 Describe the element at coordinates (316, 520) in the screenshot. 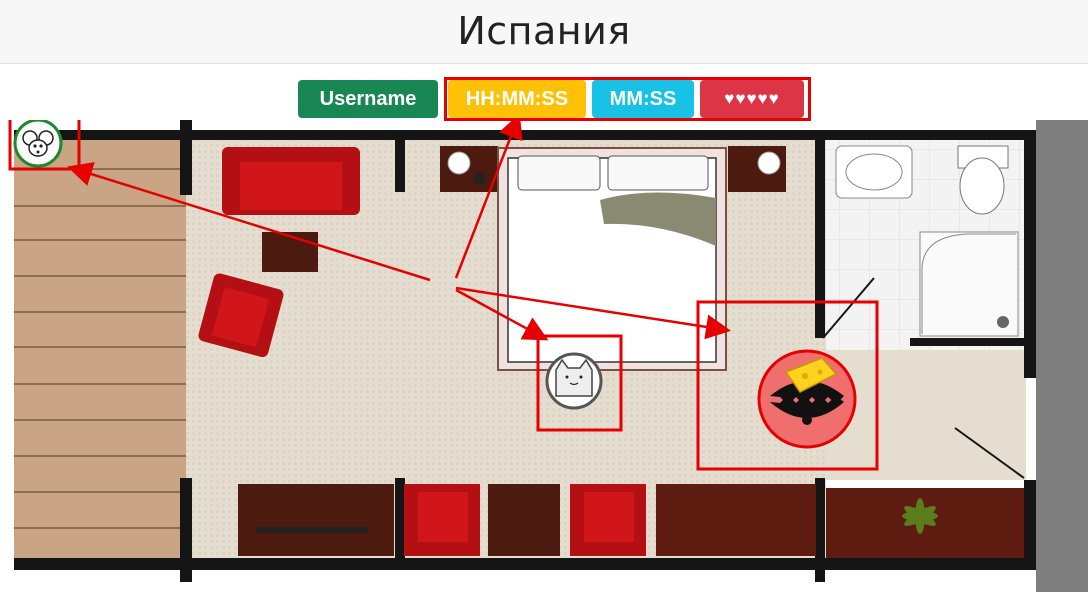

I see `tv-cabinet` at that location.